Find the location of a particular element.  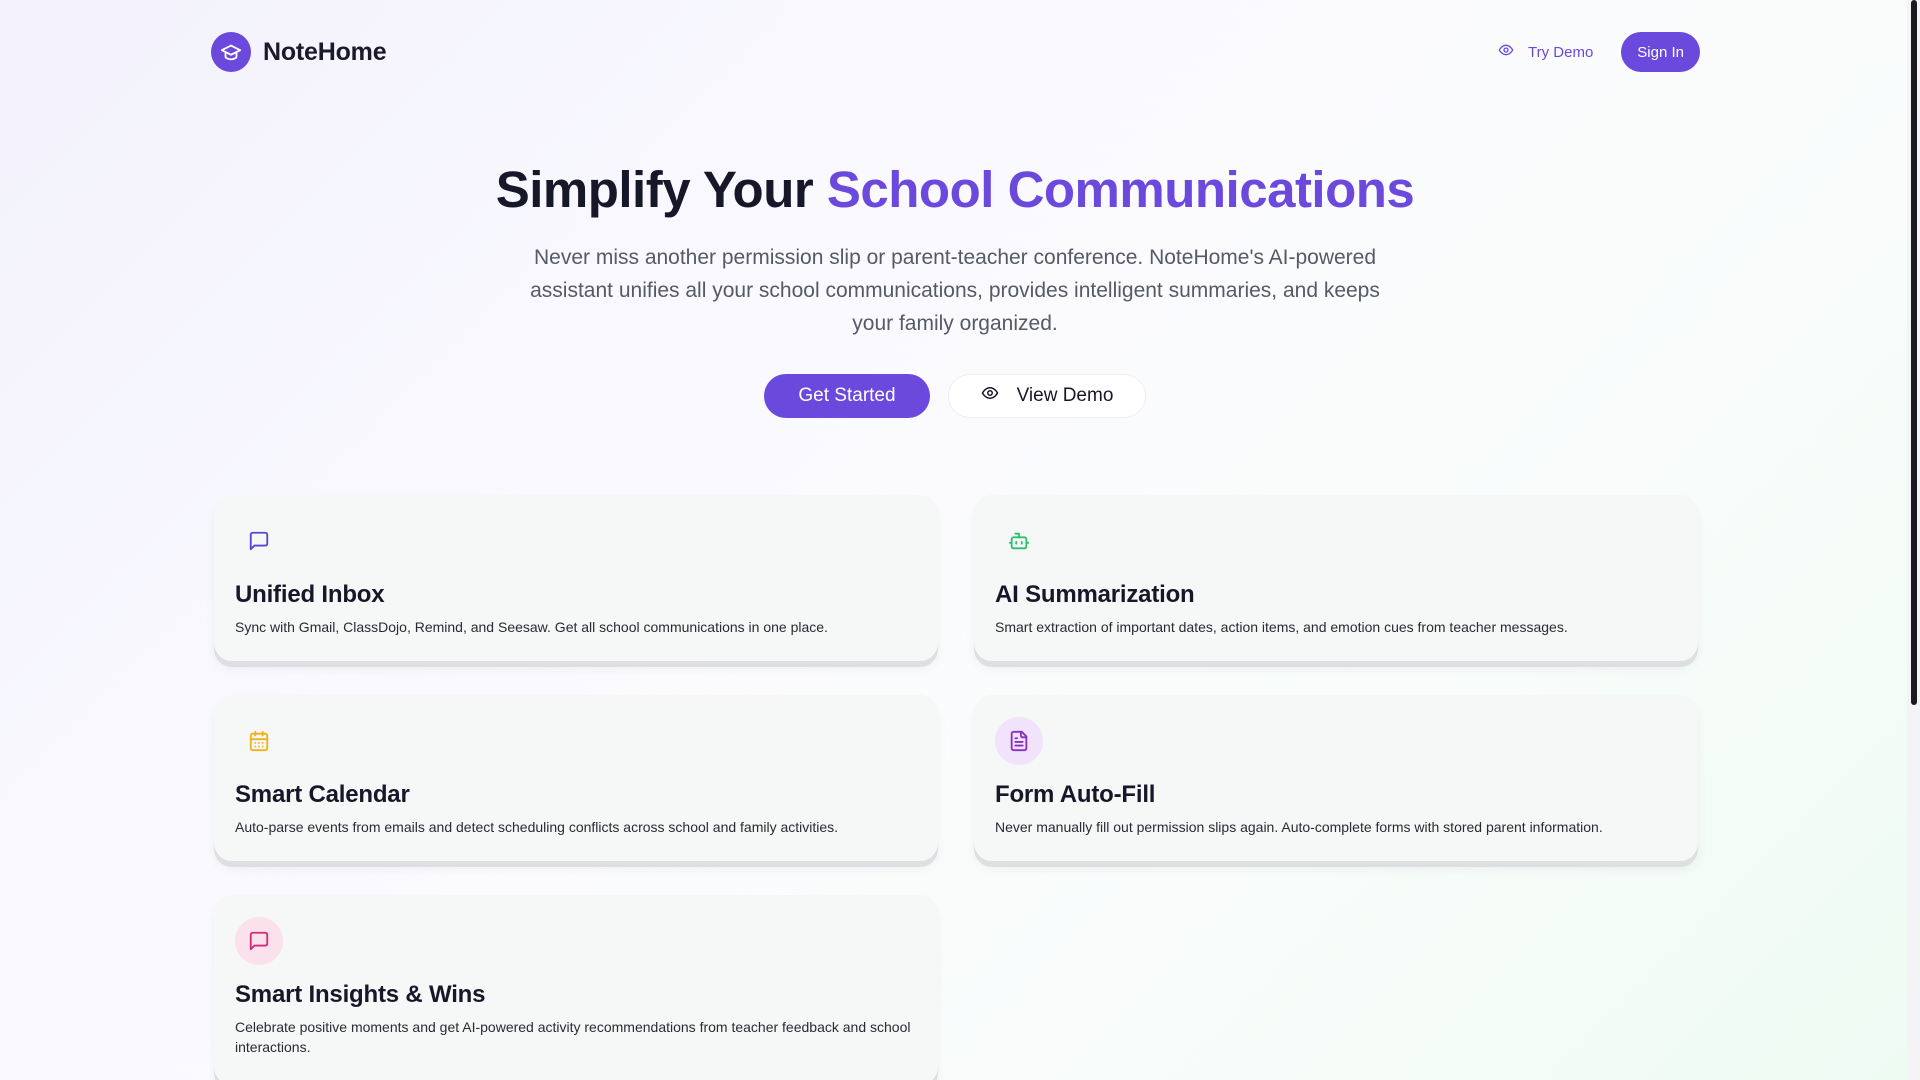

try-demo-link: Try Demo is located at coordinates (1545, 52).